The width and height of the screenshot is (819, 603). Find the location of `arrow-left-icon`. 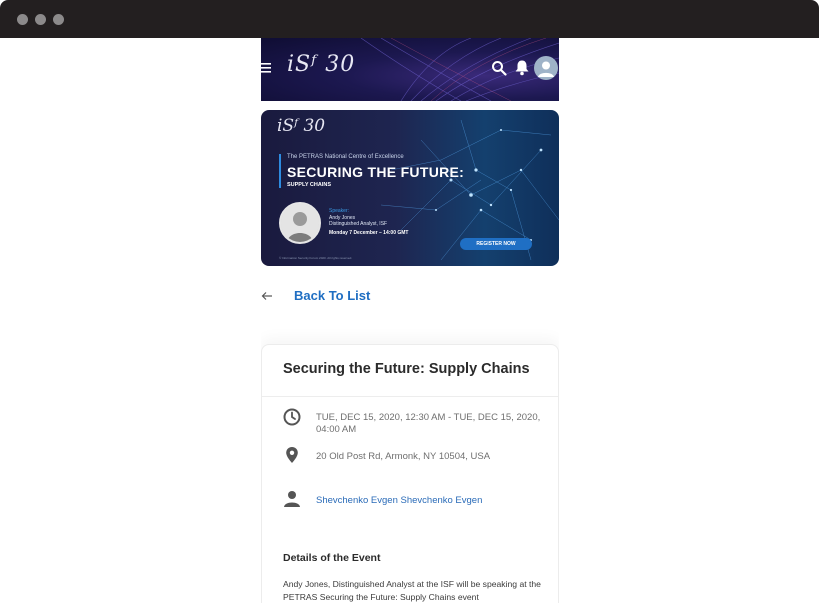

arrow-left-icon is located at coordinates (267, 296).